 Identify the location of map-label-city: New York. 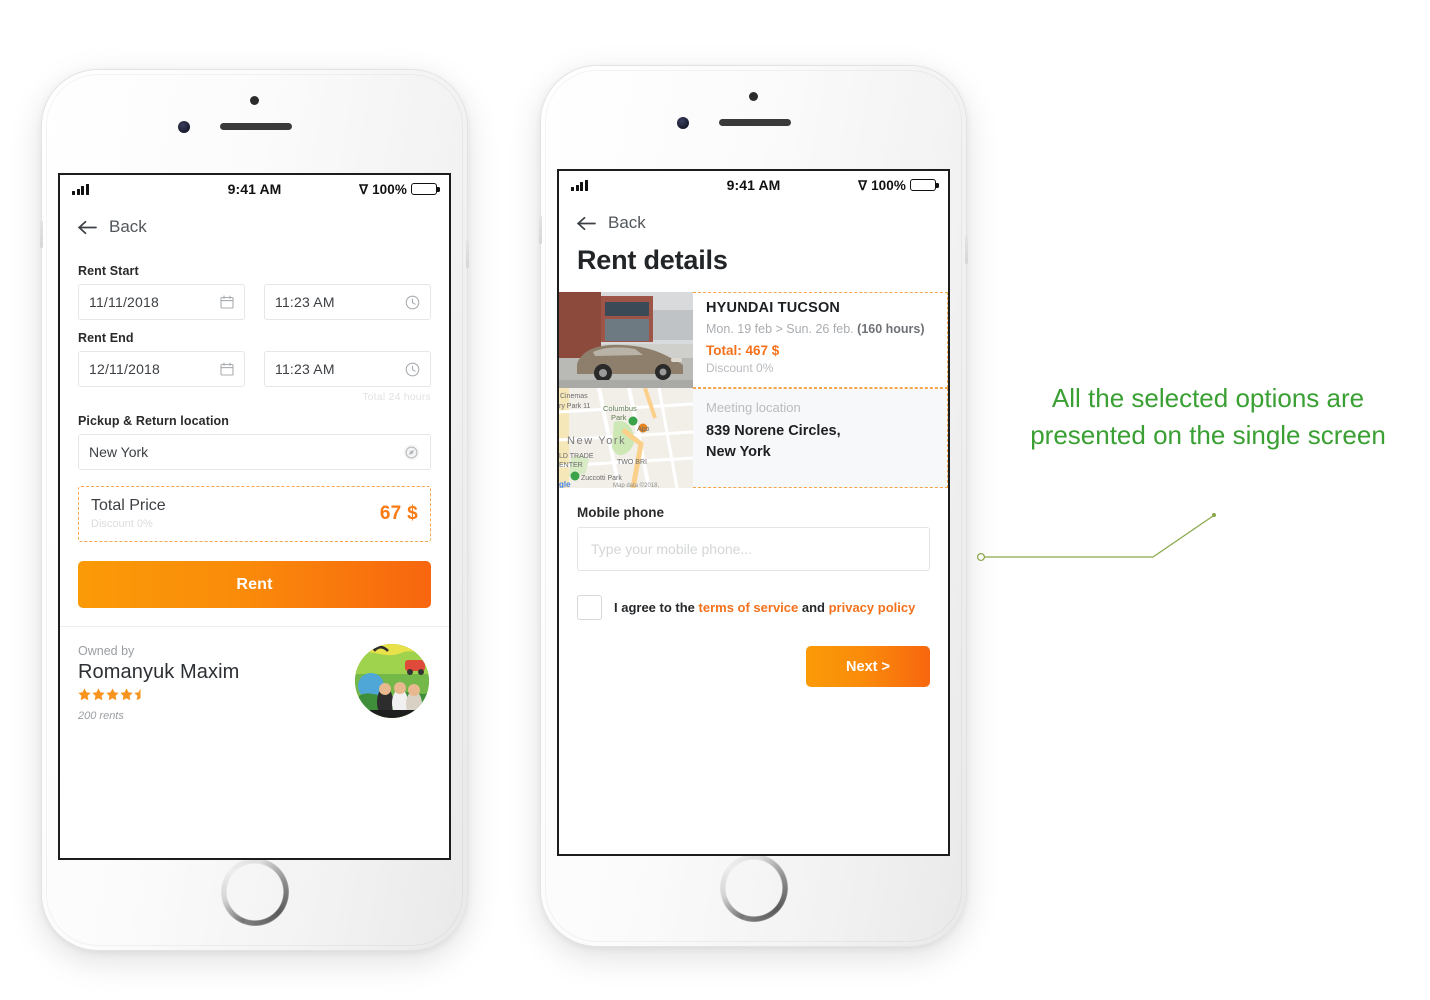
(596, 441).